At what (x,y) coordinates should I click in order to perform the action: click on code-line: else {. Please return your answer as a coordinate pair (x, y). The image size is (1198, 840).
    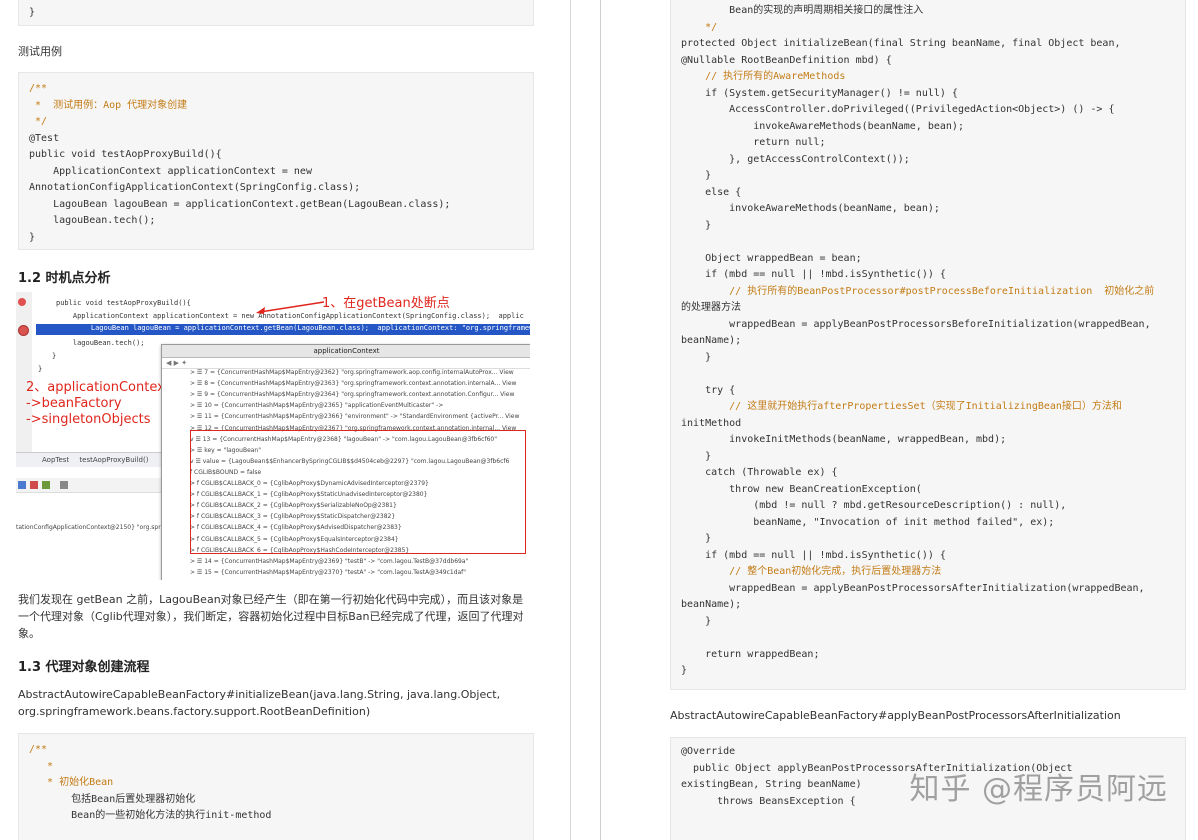
    Looking at the image, I should click on (711, 192).